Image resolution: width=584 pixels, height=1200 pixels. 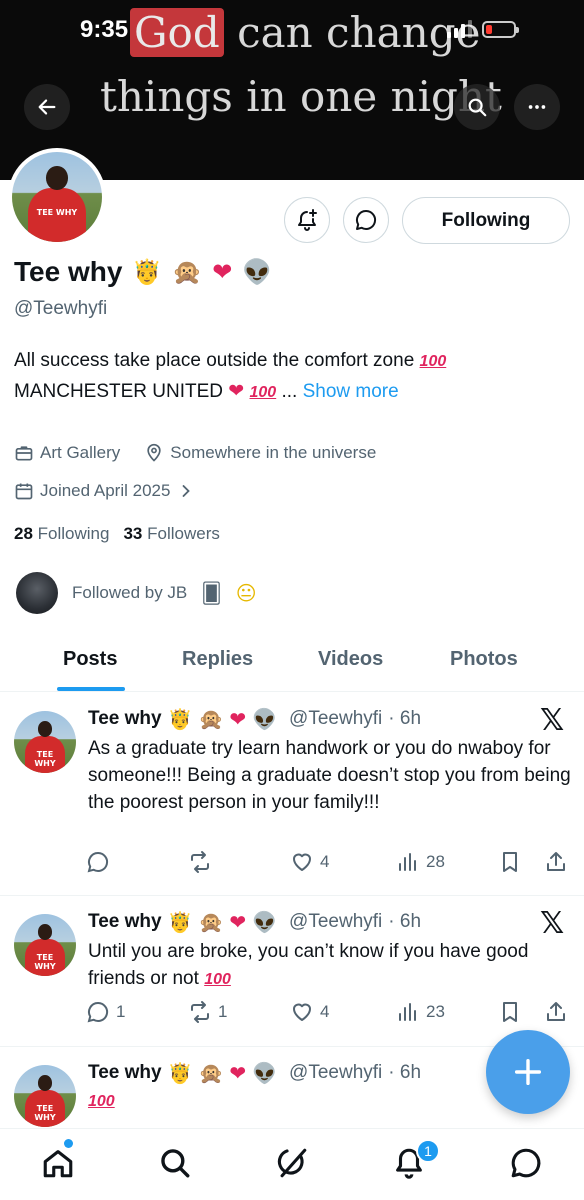 What do you see at coordinates (552, 923) in the screenshot?
I see `x-logo-icon: 𝕏` at bounding box center [552, 923].